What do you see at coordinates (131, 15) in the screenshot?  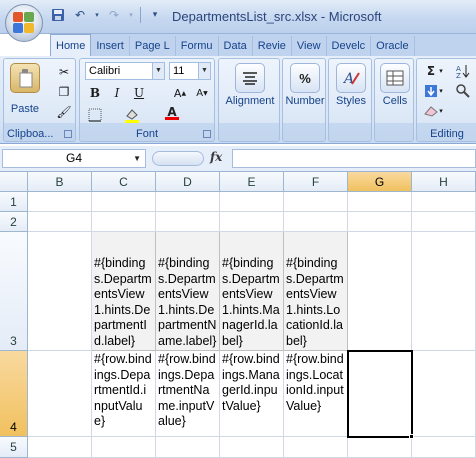 I see `redo-dropdown-icon: ▾` at bounding box center [131, 15].